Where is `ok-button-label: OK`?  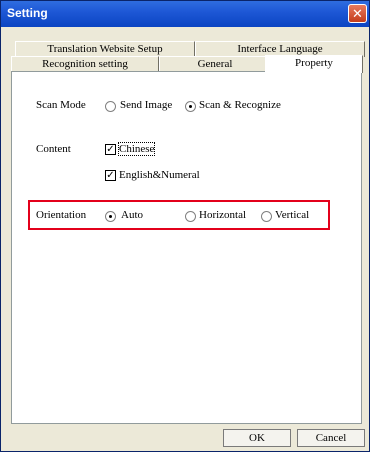
ok-button-label: OK is located at coordinates (257, 438).